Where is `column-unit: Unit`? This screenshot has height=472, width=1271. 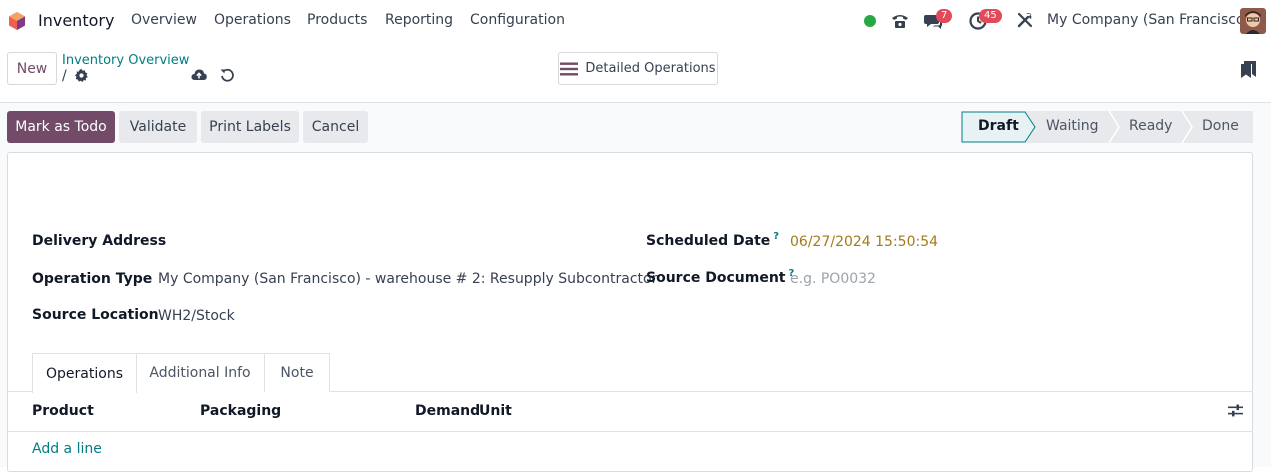 column-unit: Unit is located at coordinates (495, 411).